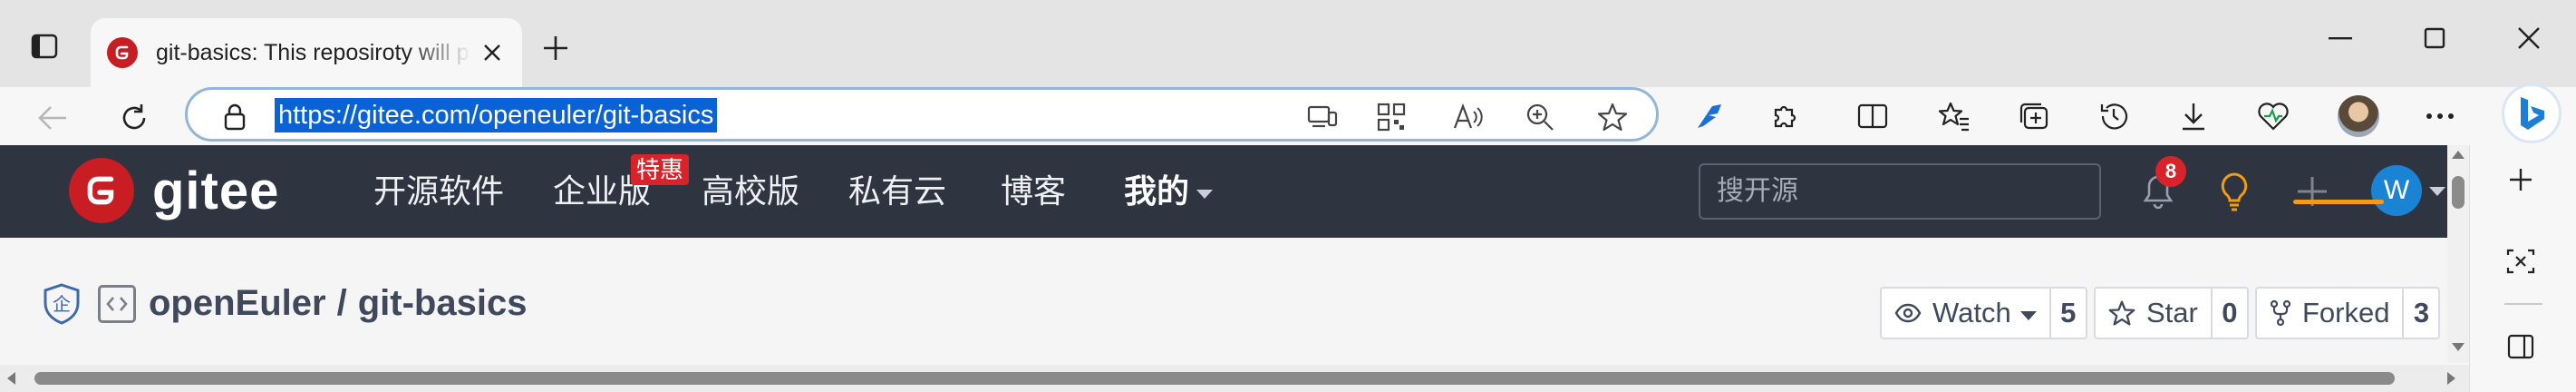 The width and height of the screenshot is (2576, 392). I want to click on star-icon, so click(2121, 313).